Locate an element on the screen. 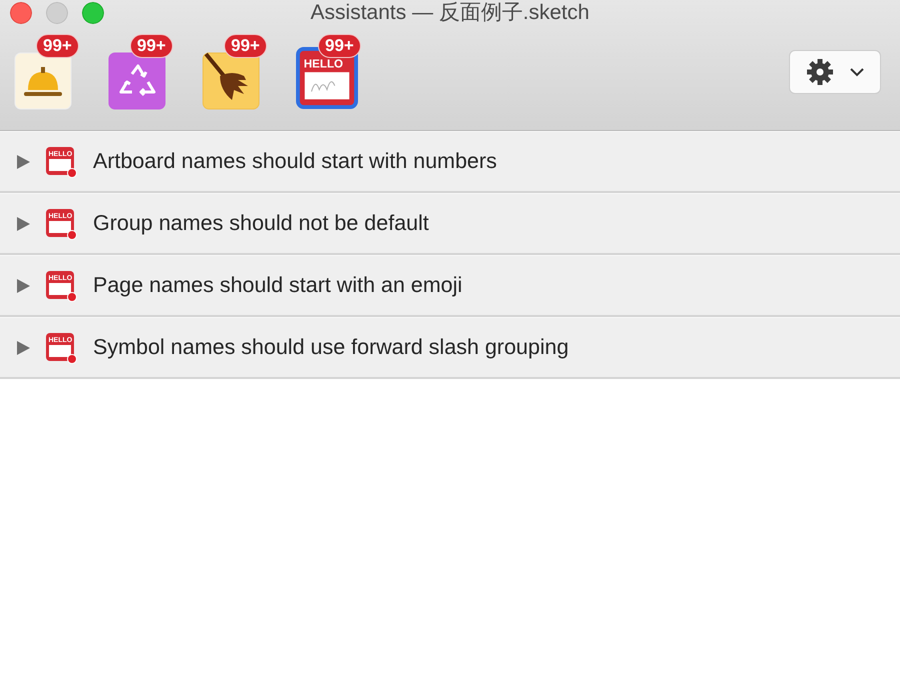 The height and width of the screenshot is (686, 900). window-title: Assistants — 反面例子.sketch is located at coordinates (450, 13).